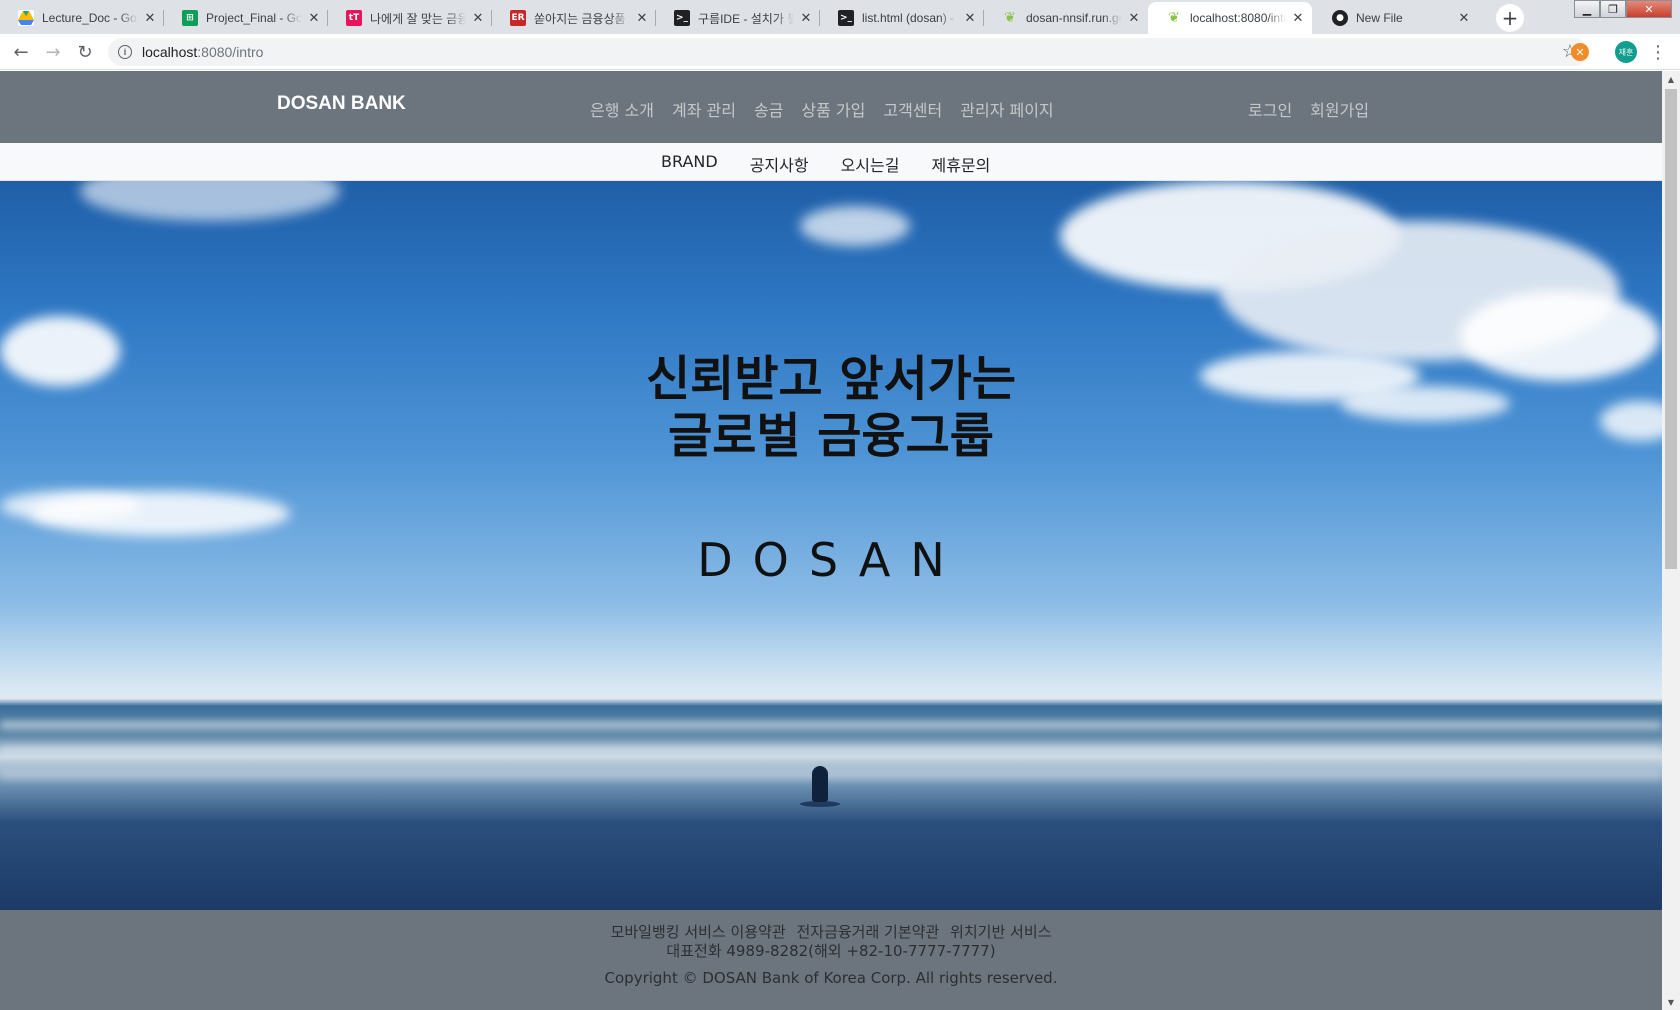  I want to click on footer-links: 모바일뱅킹 서비스 이용약관 전자금융거래 기본약관 위치기반 서비스, so click(831, 932).